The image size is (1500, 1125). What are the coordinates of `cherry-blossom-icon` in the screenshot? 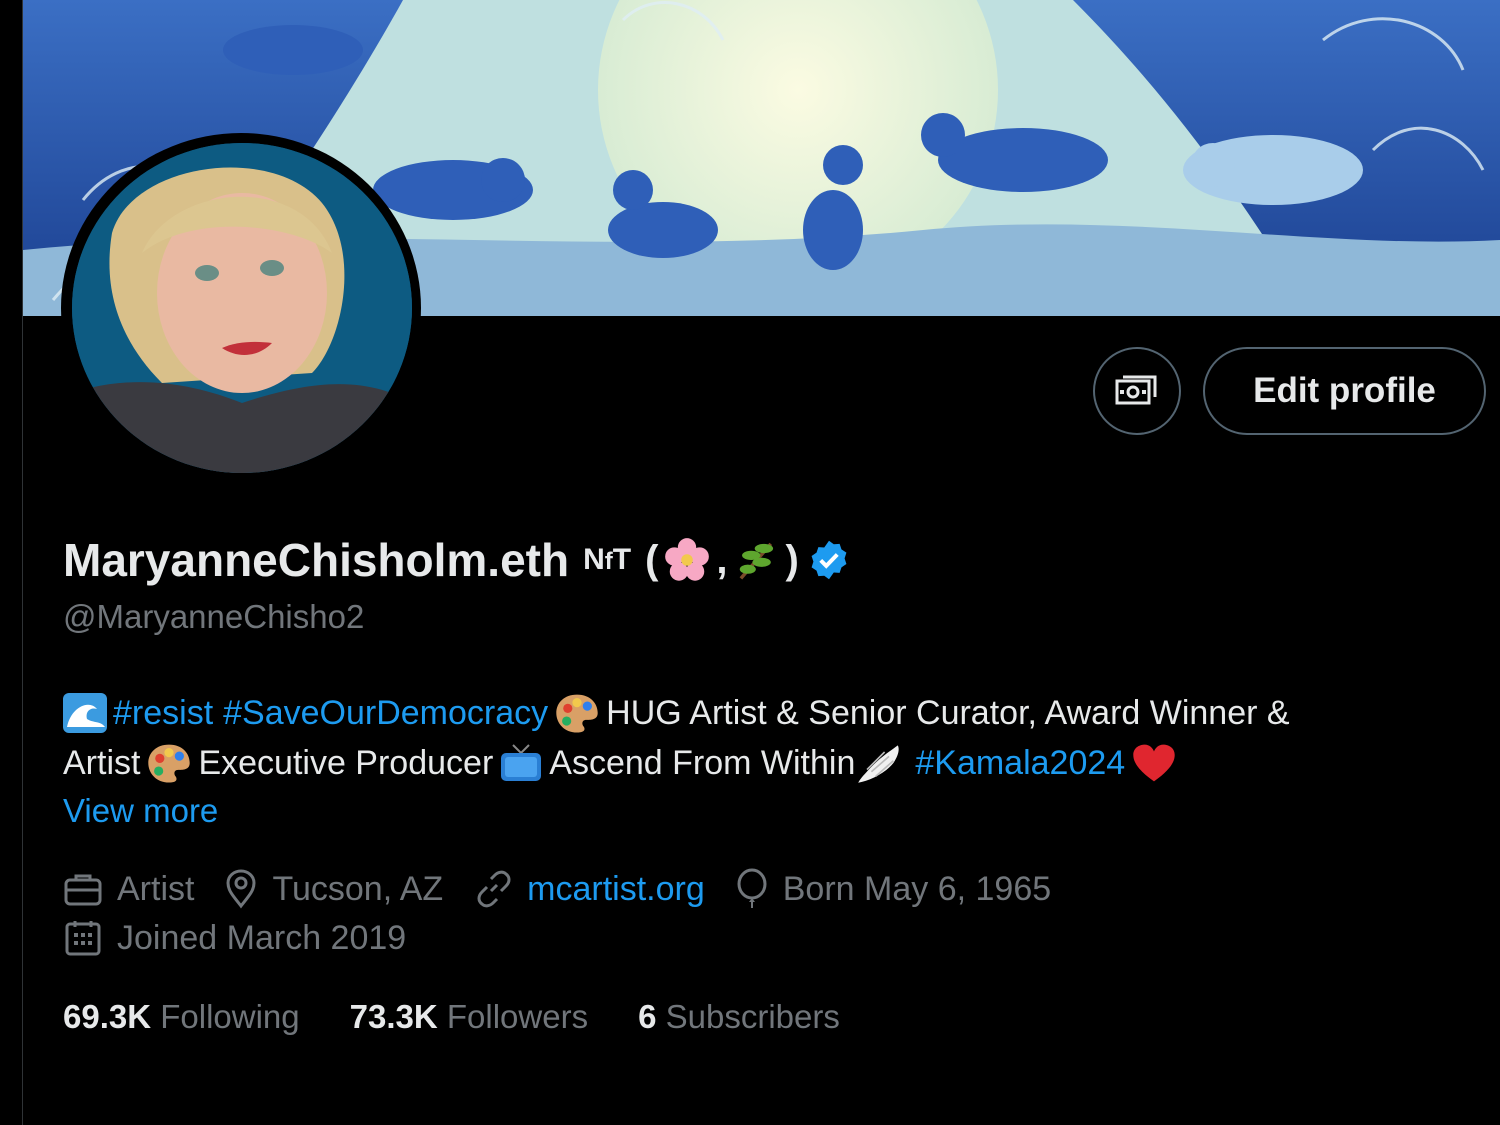 It's located at (687, 560).